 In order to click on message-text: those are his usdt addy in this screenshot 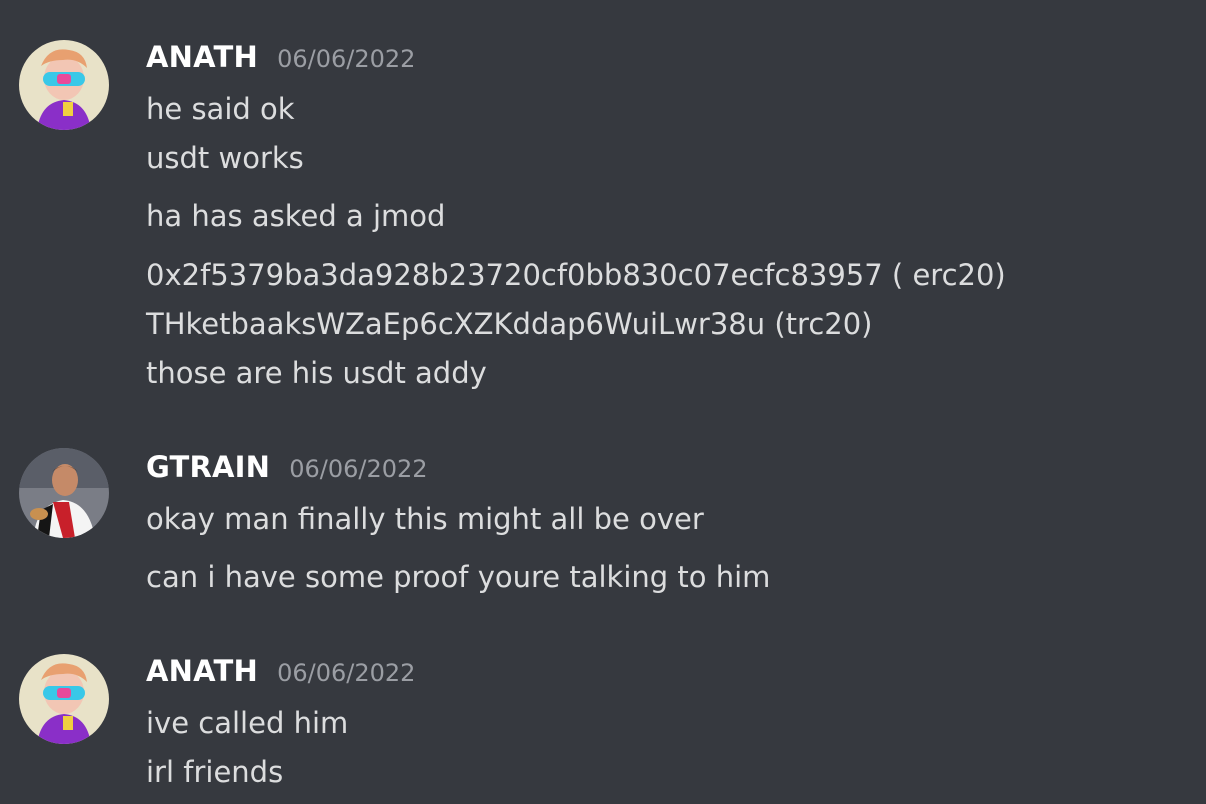, I will do `click(316, 373)`.